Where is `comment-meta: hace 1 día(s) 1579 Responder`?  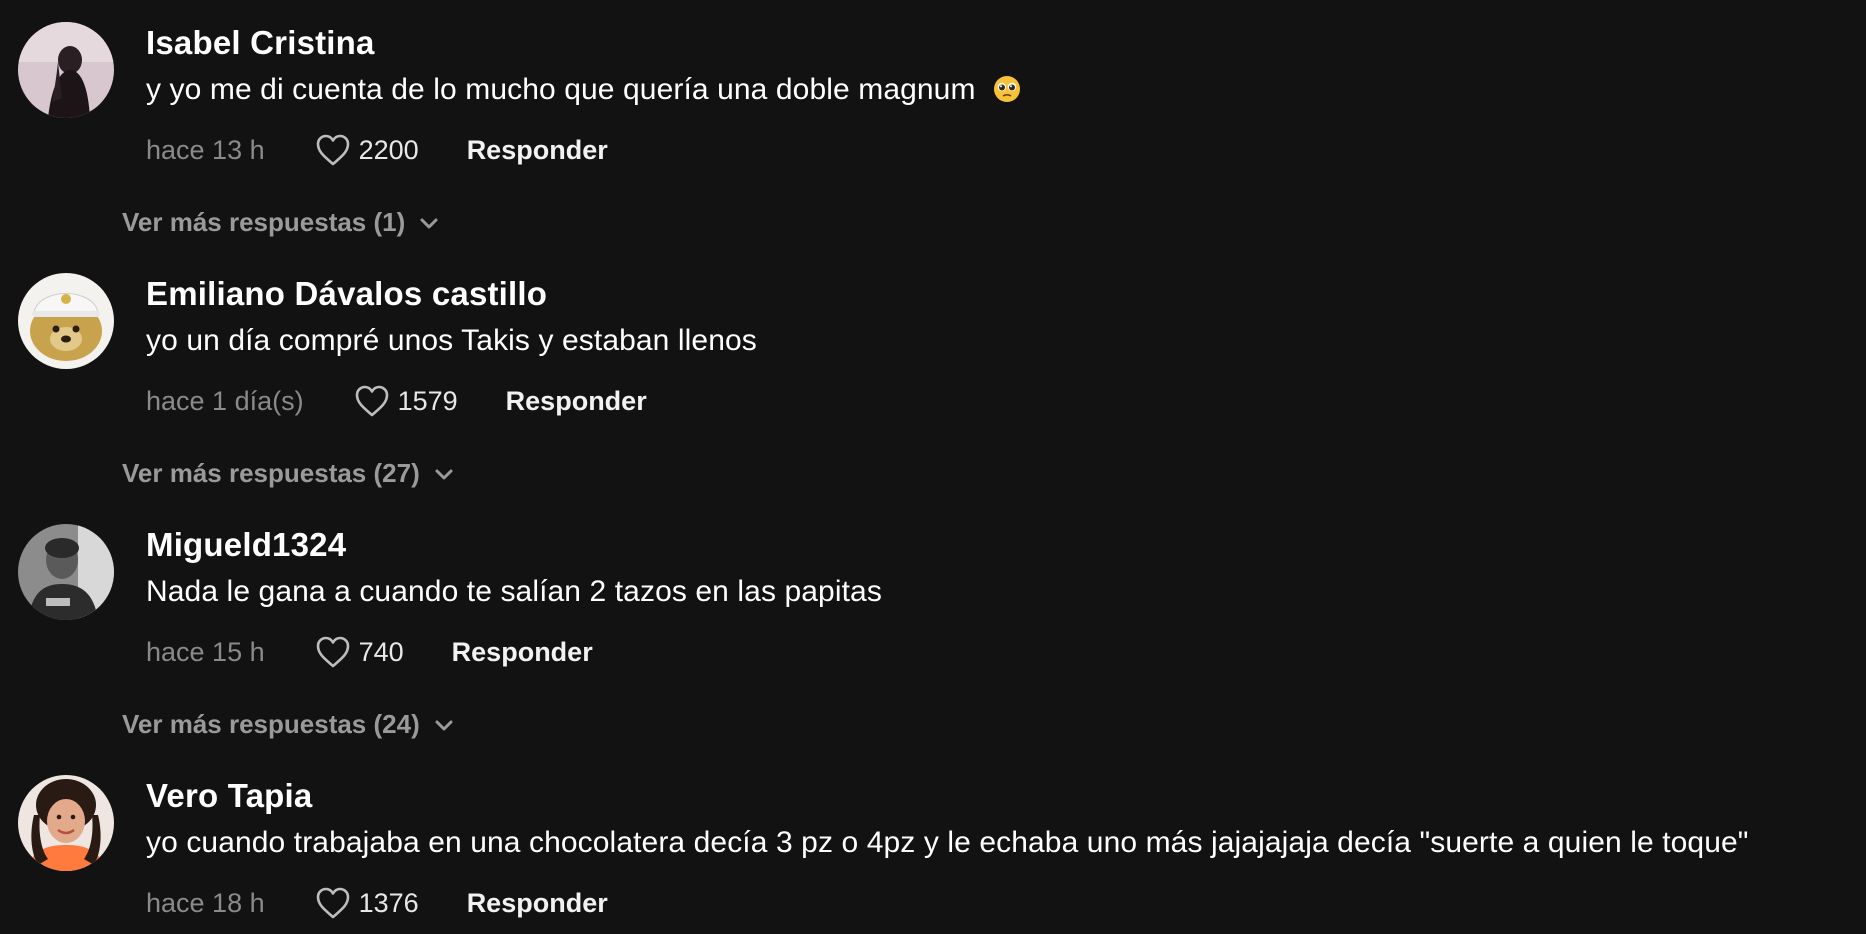
comment-meta: hace 1 día(s) 1579 Responder is located at coordinates (396, 401).